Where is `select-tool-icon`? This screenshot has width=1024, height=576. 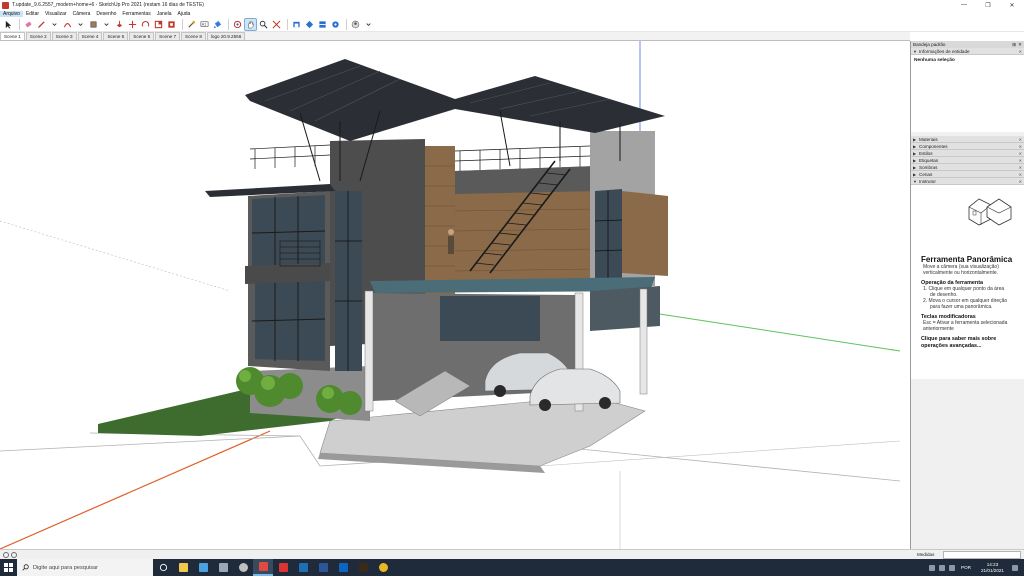
select-tool-icon is located at coordinates (8, 24).